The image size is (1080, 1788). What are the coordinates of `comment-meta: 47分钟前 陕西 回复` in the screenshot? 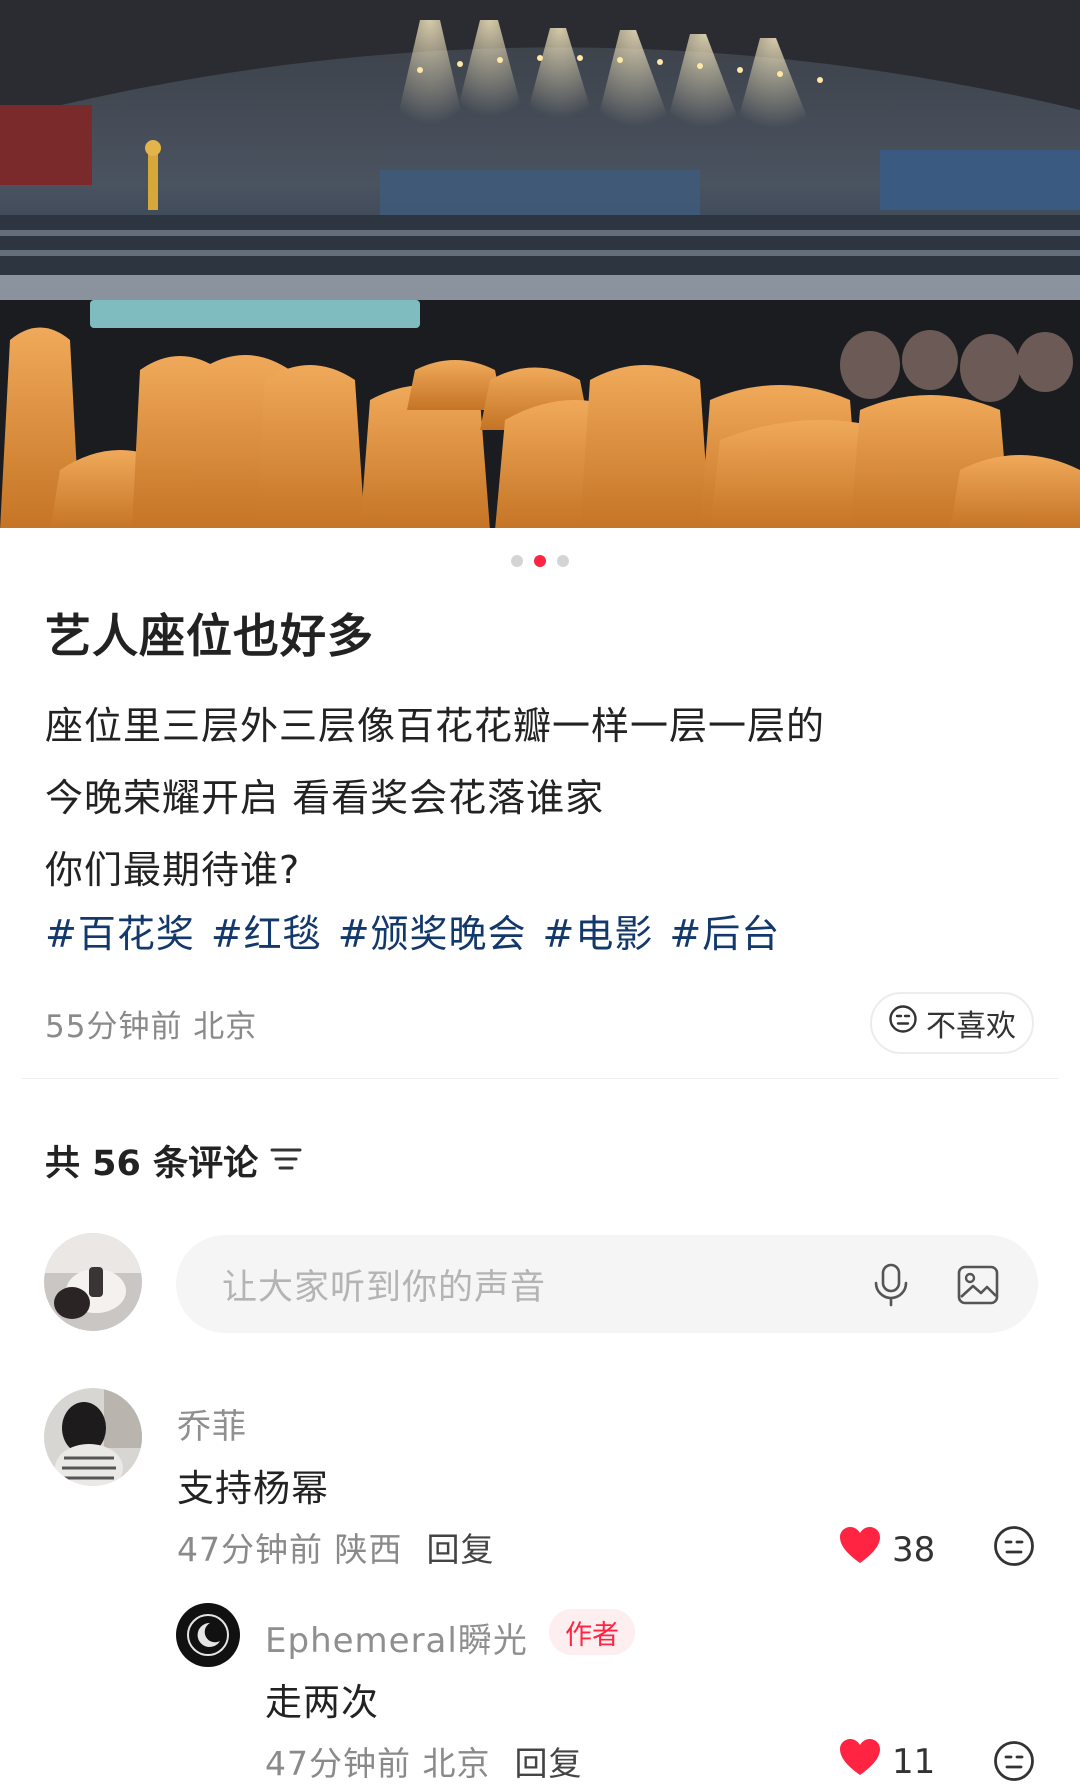 It's located at (335, 1547).